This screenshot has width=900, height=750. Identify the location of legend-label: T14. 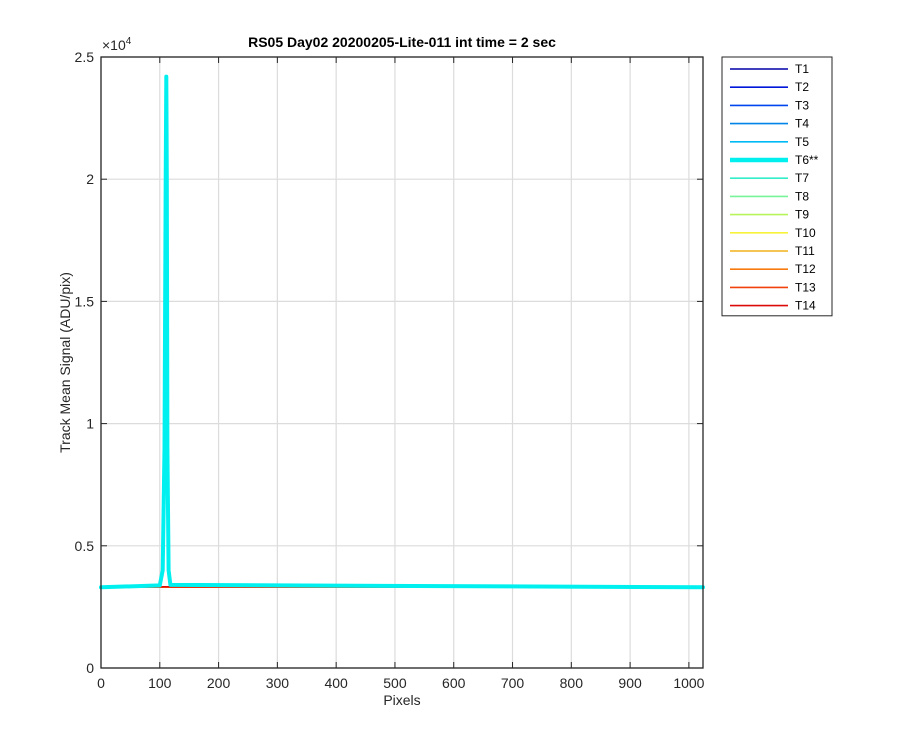
(805, 306).